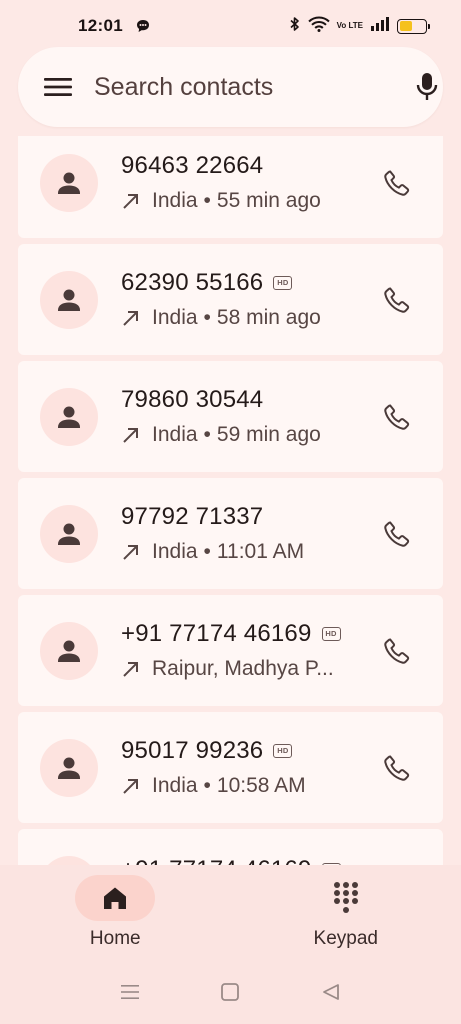 Image resolution: width=461 pixels, height=1024 pixels. I want to click on call-meta: India • 55 min ago, so click(249, 201).